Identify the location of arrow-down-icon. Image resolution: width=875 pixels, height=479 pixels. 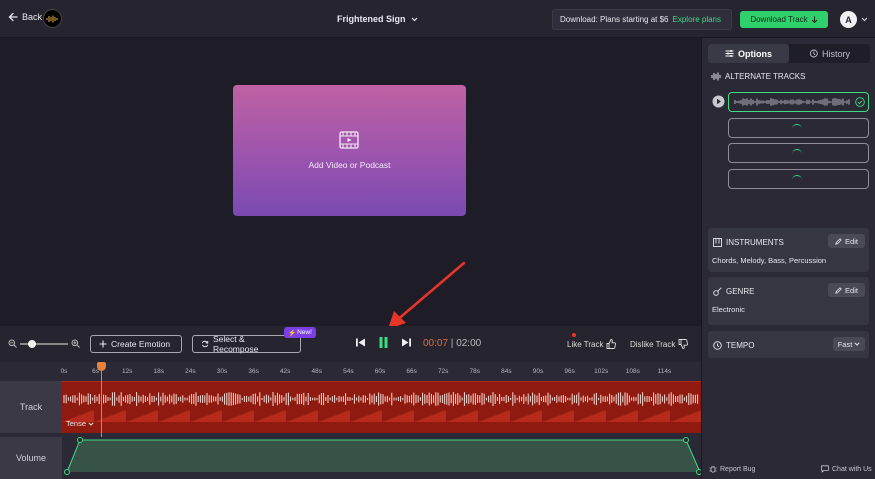
(814, 19).